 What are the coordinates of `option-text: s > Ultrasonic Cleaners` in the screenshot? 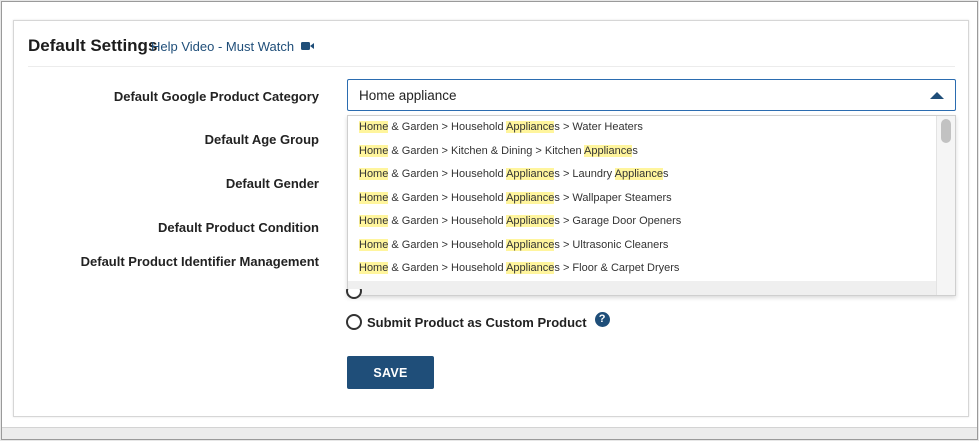 It's located at (611, 244).